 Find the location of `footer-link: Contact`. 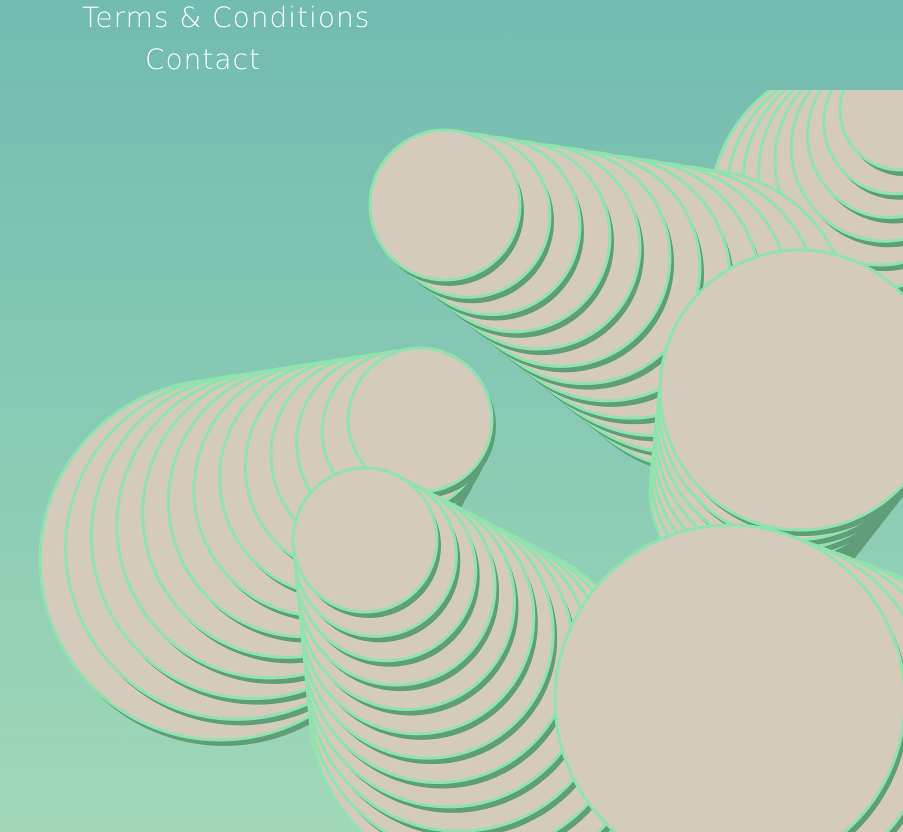

footer-link: Contact is located at coordinates (203, 60).